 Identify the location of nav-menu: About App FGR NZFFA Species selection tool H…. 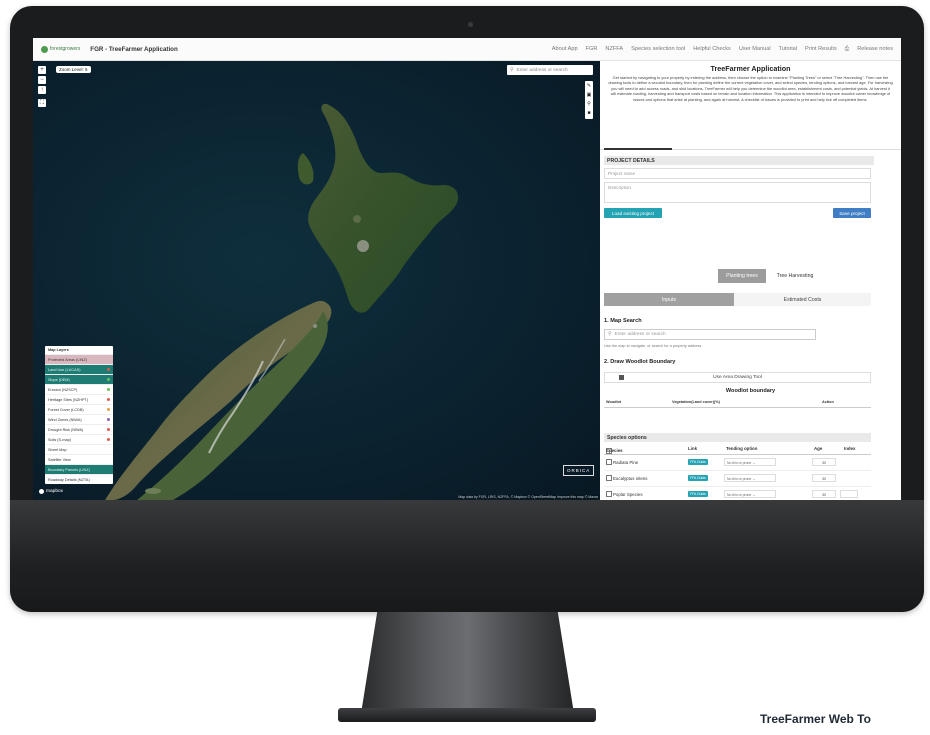
(722, 49).